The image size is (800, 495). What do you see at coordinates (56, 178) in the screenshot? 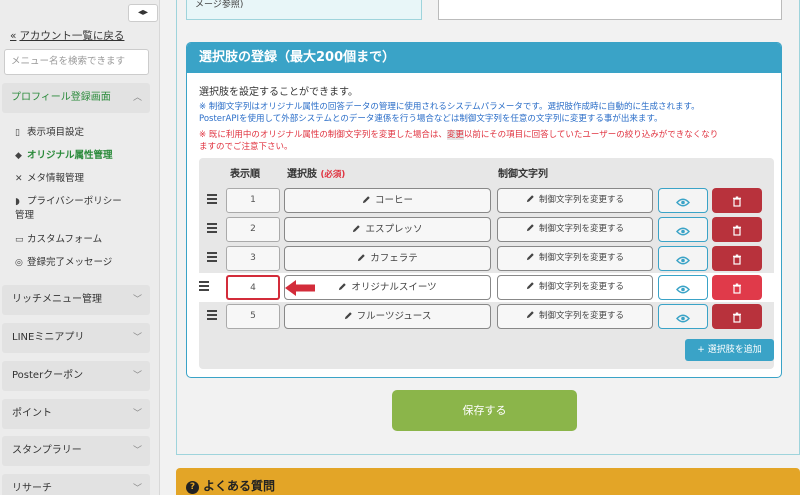
I see `sidebar-item-label: メタ情報管理` at bounding box center [56, 178].